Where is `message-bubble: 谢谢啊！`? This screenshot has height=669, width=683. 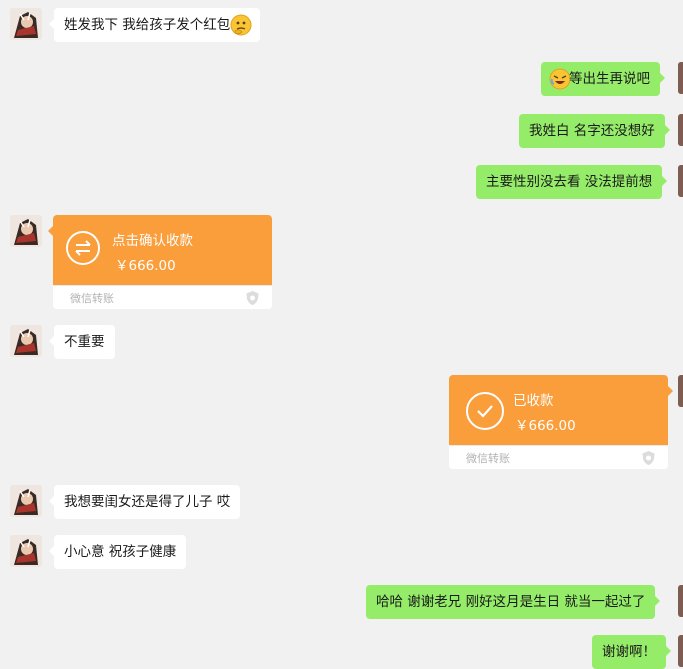
message-bubble: 谢谢啊！ is located at coordinates (631, 652).